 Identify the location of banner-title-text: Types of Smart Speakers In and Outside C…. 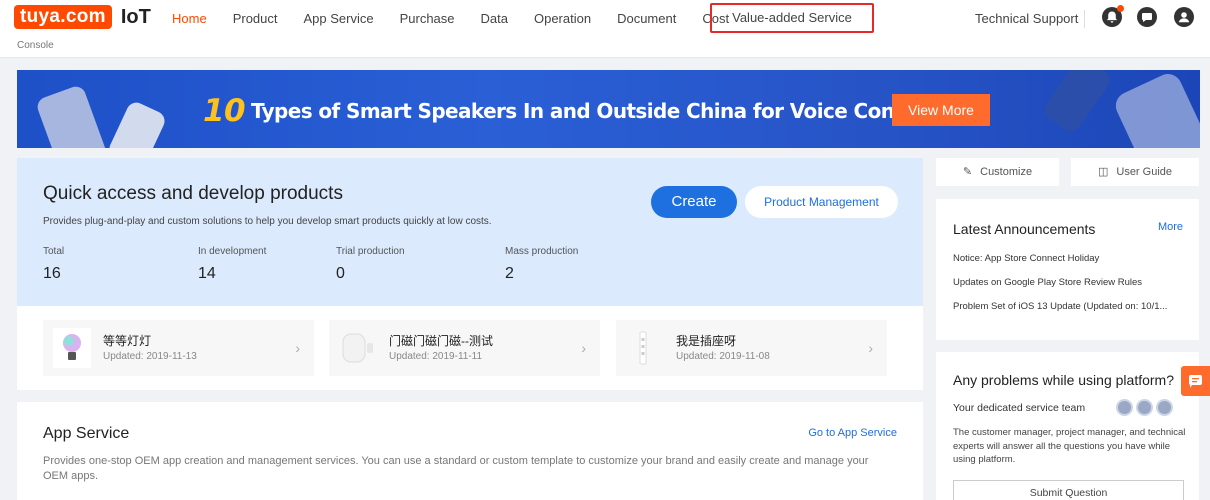
(591, 111).